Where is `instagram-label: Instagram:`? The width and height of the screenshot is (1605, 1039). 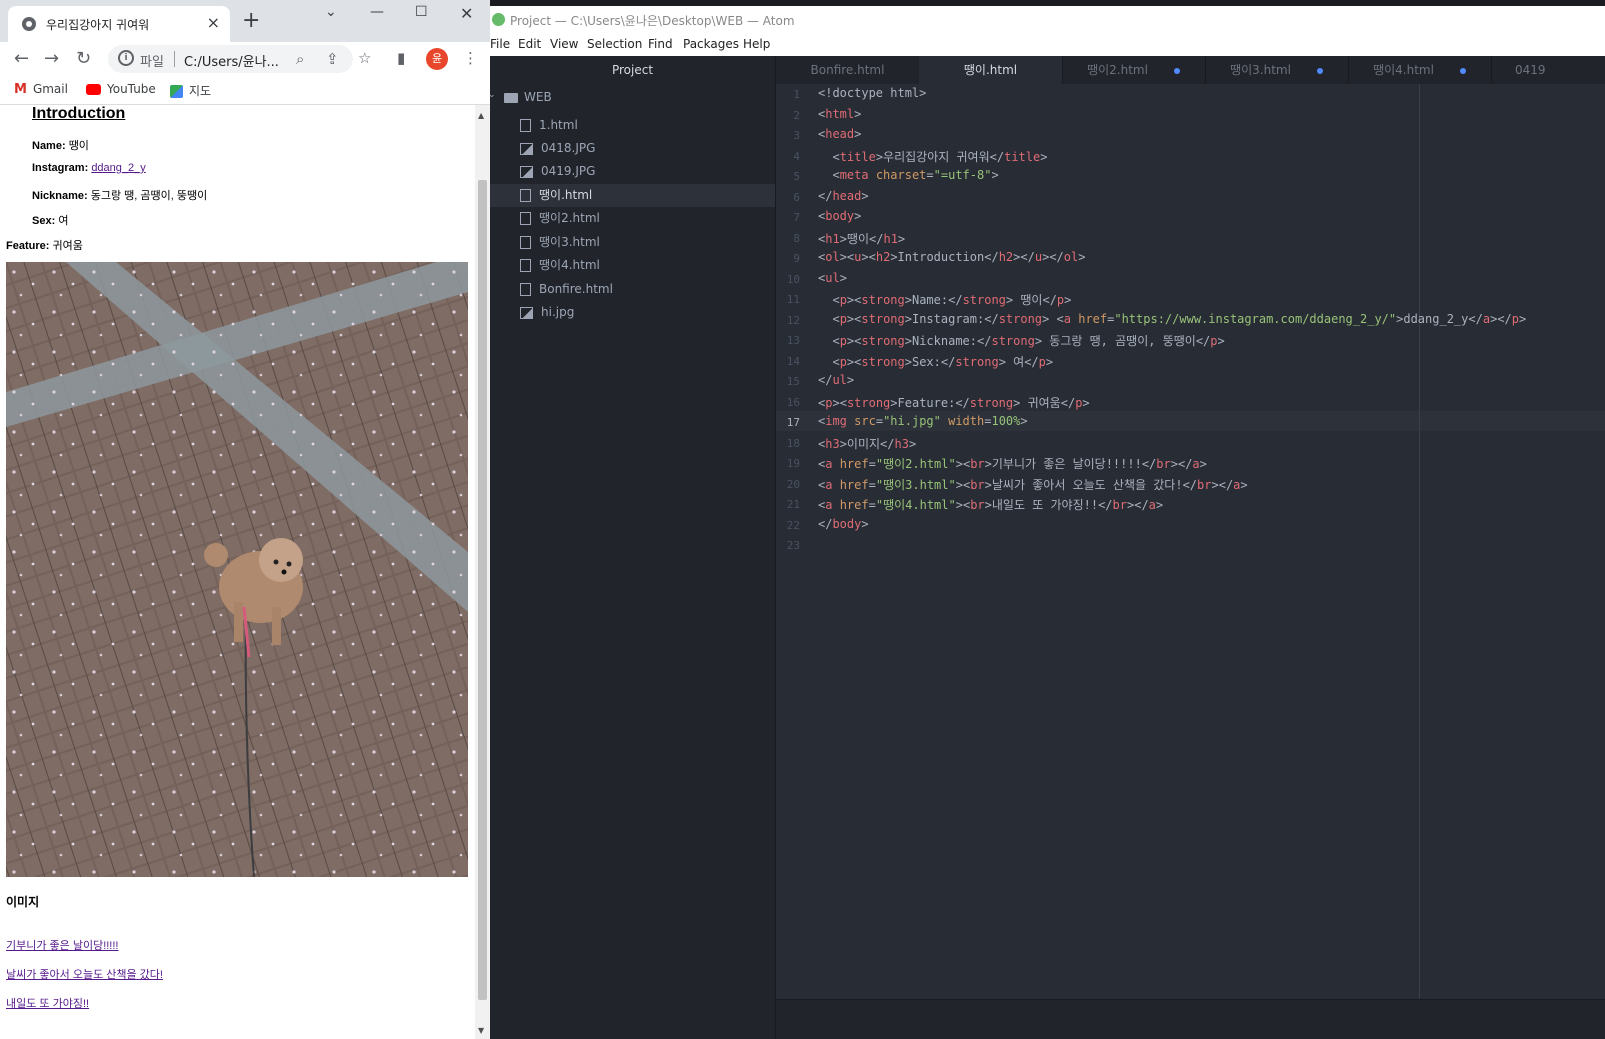 instagram-label: Instagram: is located at coordinates (60, 168).